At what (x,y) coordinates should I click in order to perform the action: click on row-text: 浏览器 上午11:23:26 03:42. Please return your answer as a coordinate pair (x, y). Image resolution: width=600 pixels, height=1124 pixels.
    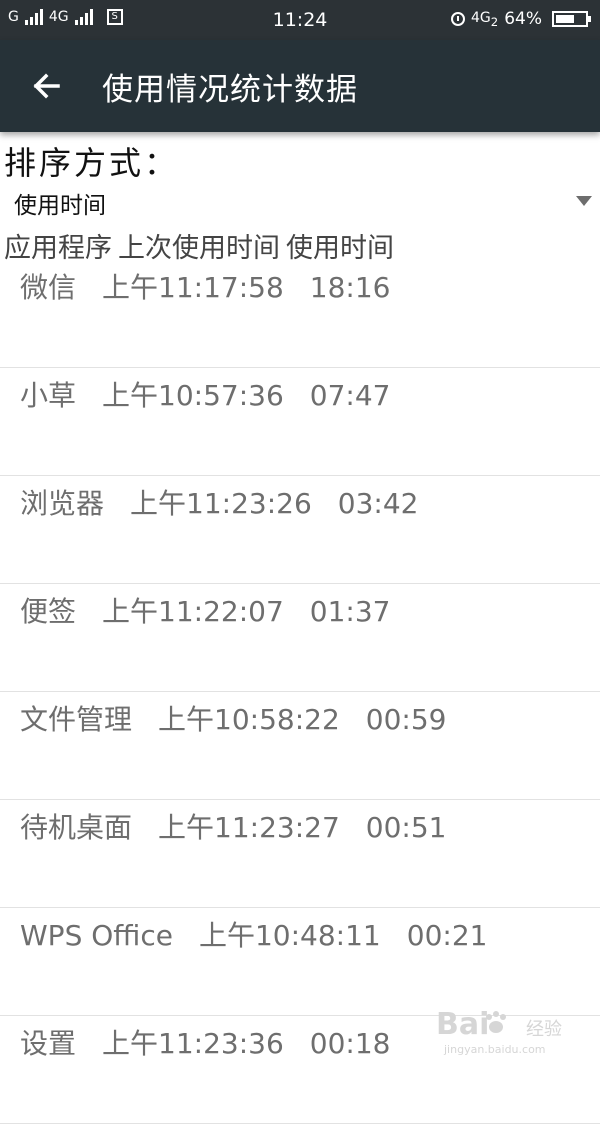
    Looking at the image, I should click on (232, 502).